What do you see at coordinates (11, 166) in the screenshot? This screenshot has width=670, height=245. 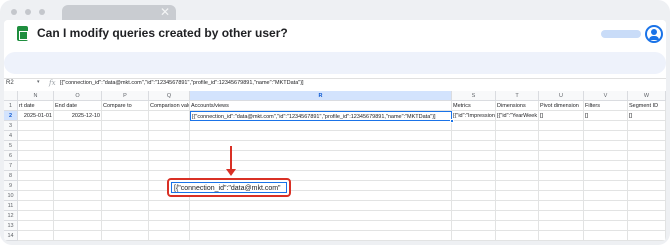 I see `row-header: 7` at bounding box center [11, 166].